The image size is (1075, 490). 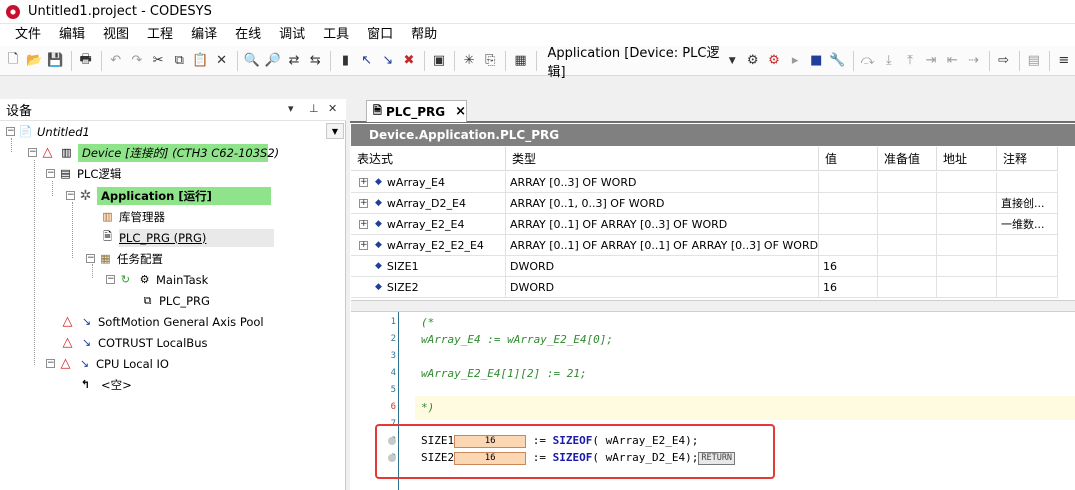 I want to click on step-out-icon: ⤒, so click(x=910, y=61).